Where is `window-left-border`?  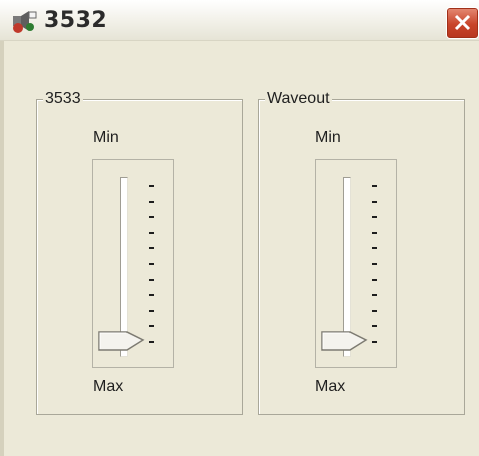 window-left-border is located at coordinates (2, 248).